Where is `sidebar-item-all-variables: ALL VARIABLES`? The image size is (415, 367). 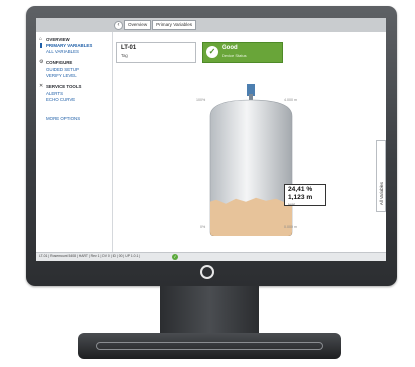
sidebar-item-all-variables: ALL VARIABLES is located at coordinates (62, 51).